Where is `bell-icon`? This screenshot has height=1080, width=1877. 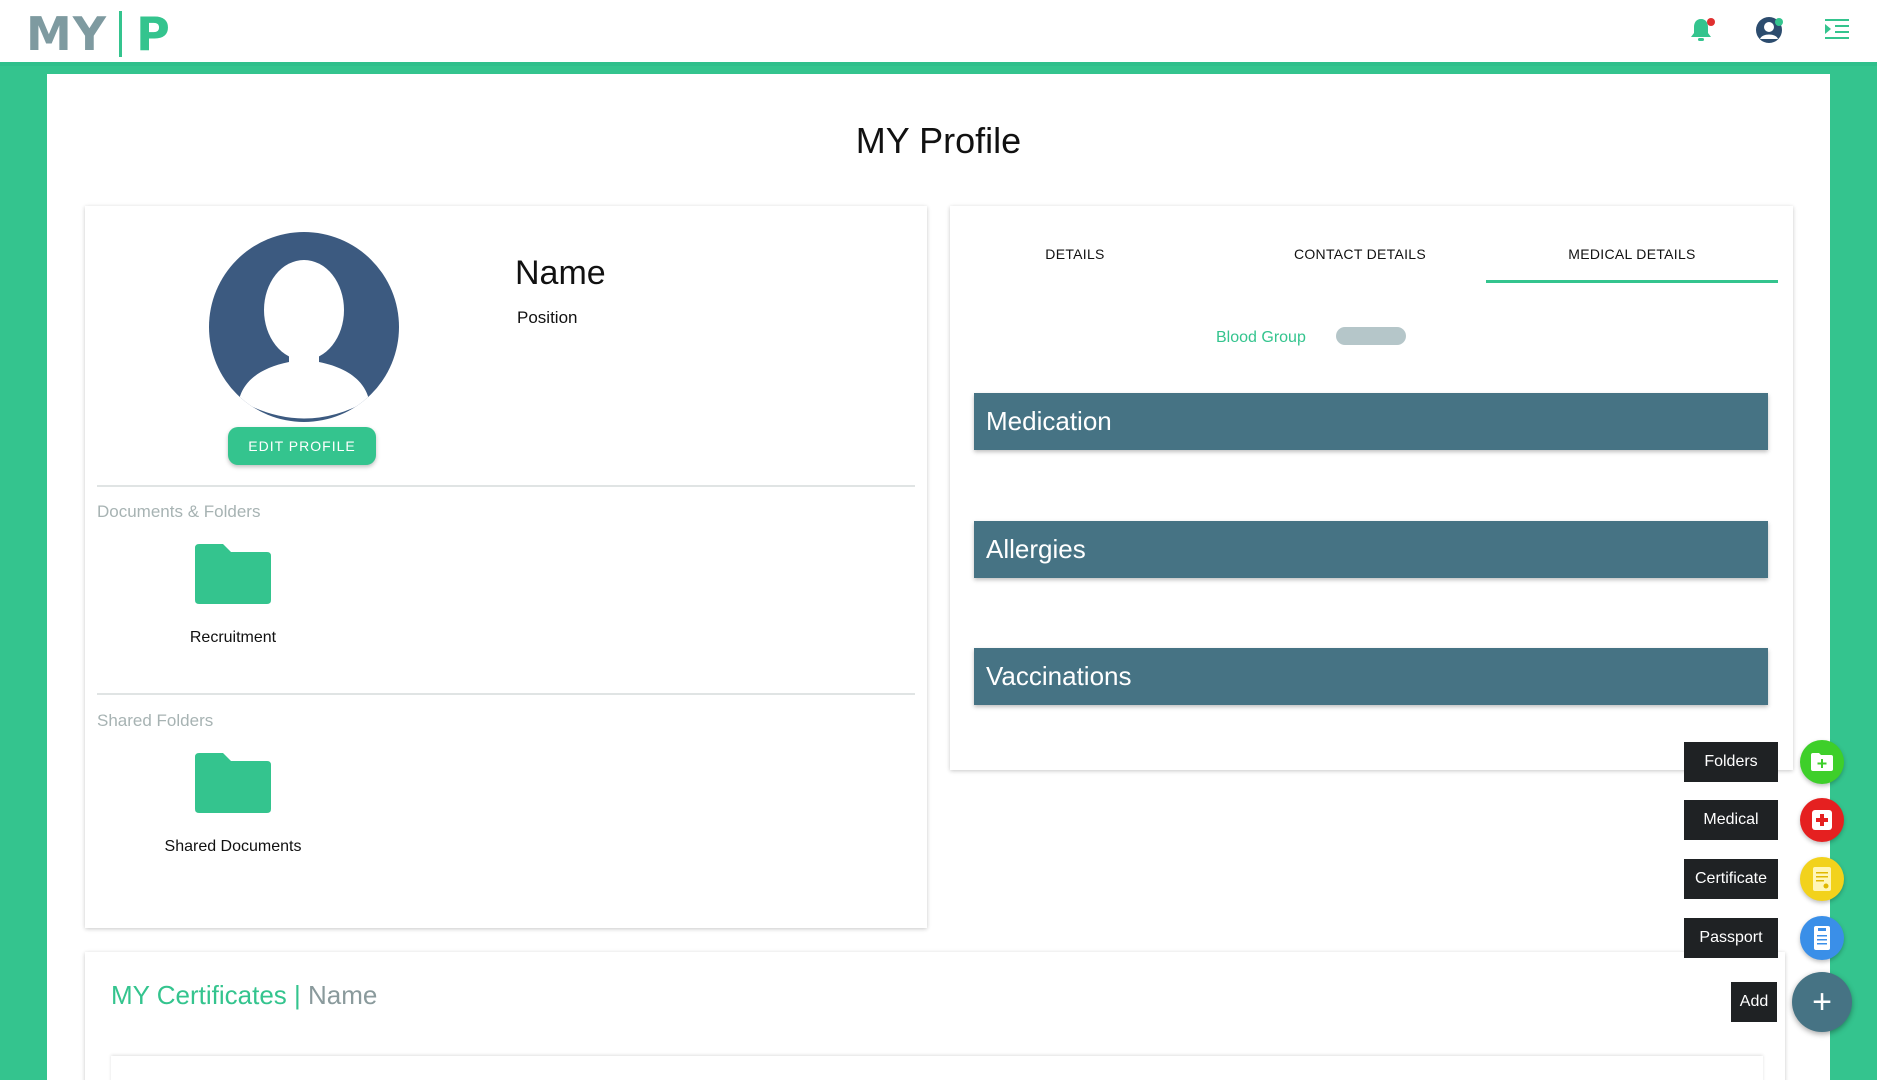 bell-icon is located at coordinates (1701, 30).